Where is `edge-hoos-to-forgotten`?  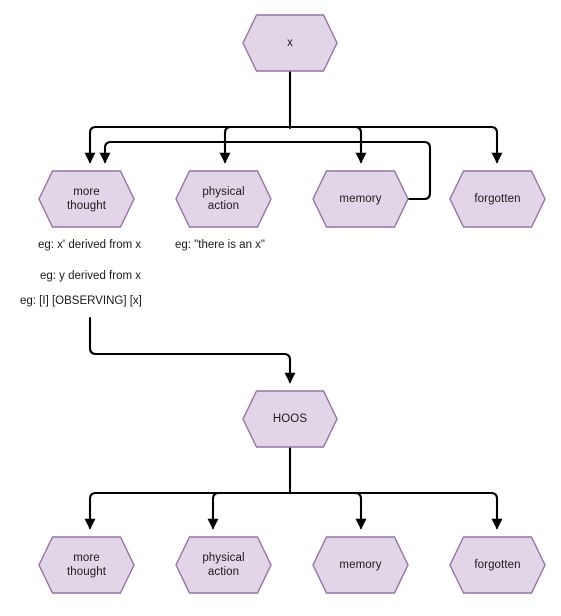 edge-hoos-to-forgotten is located at coordinates (395, 510).